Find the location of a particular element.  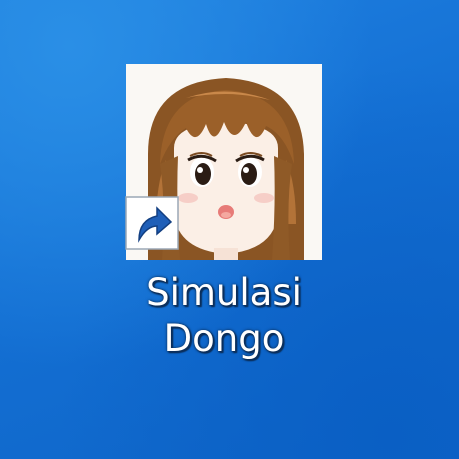

shortcut-label-line2: Dongo is located at coordinates (224, 338).